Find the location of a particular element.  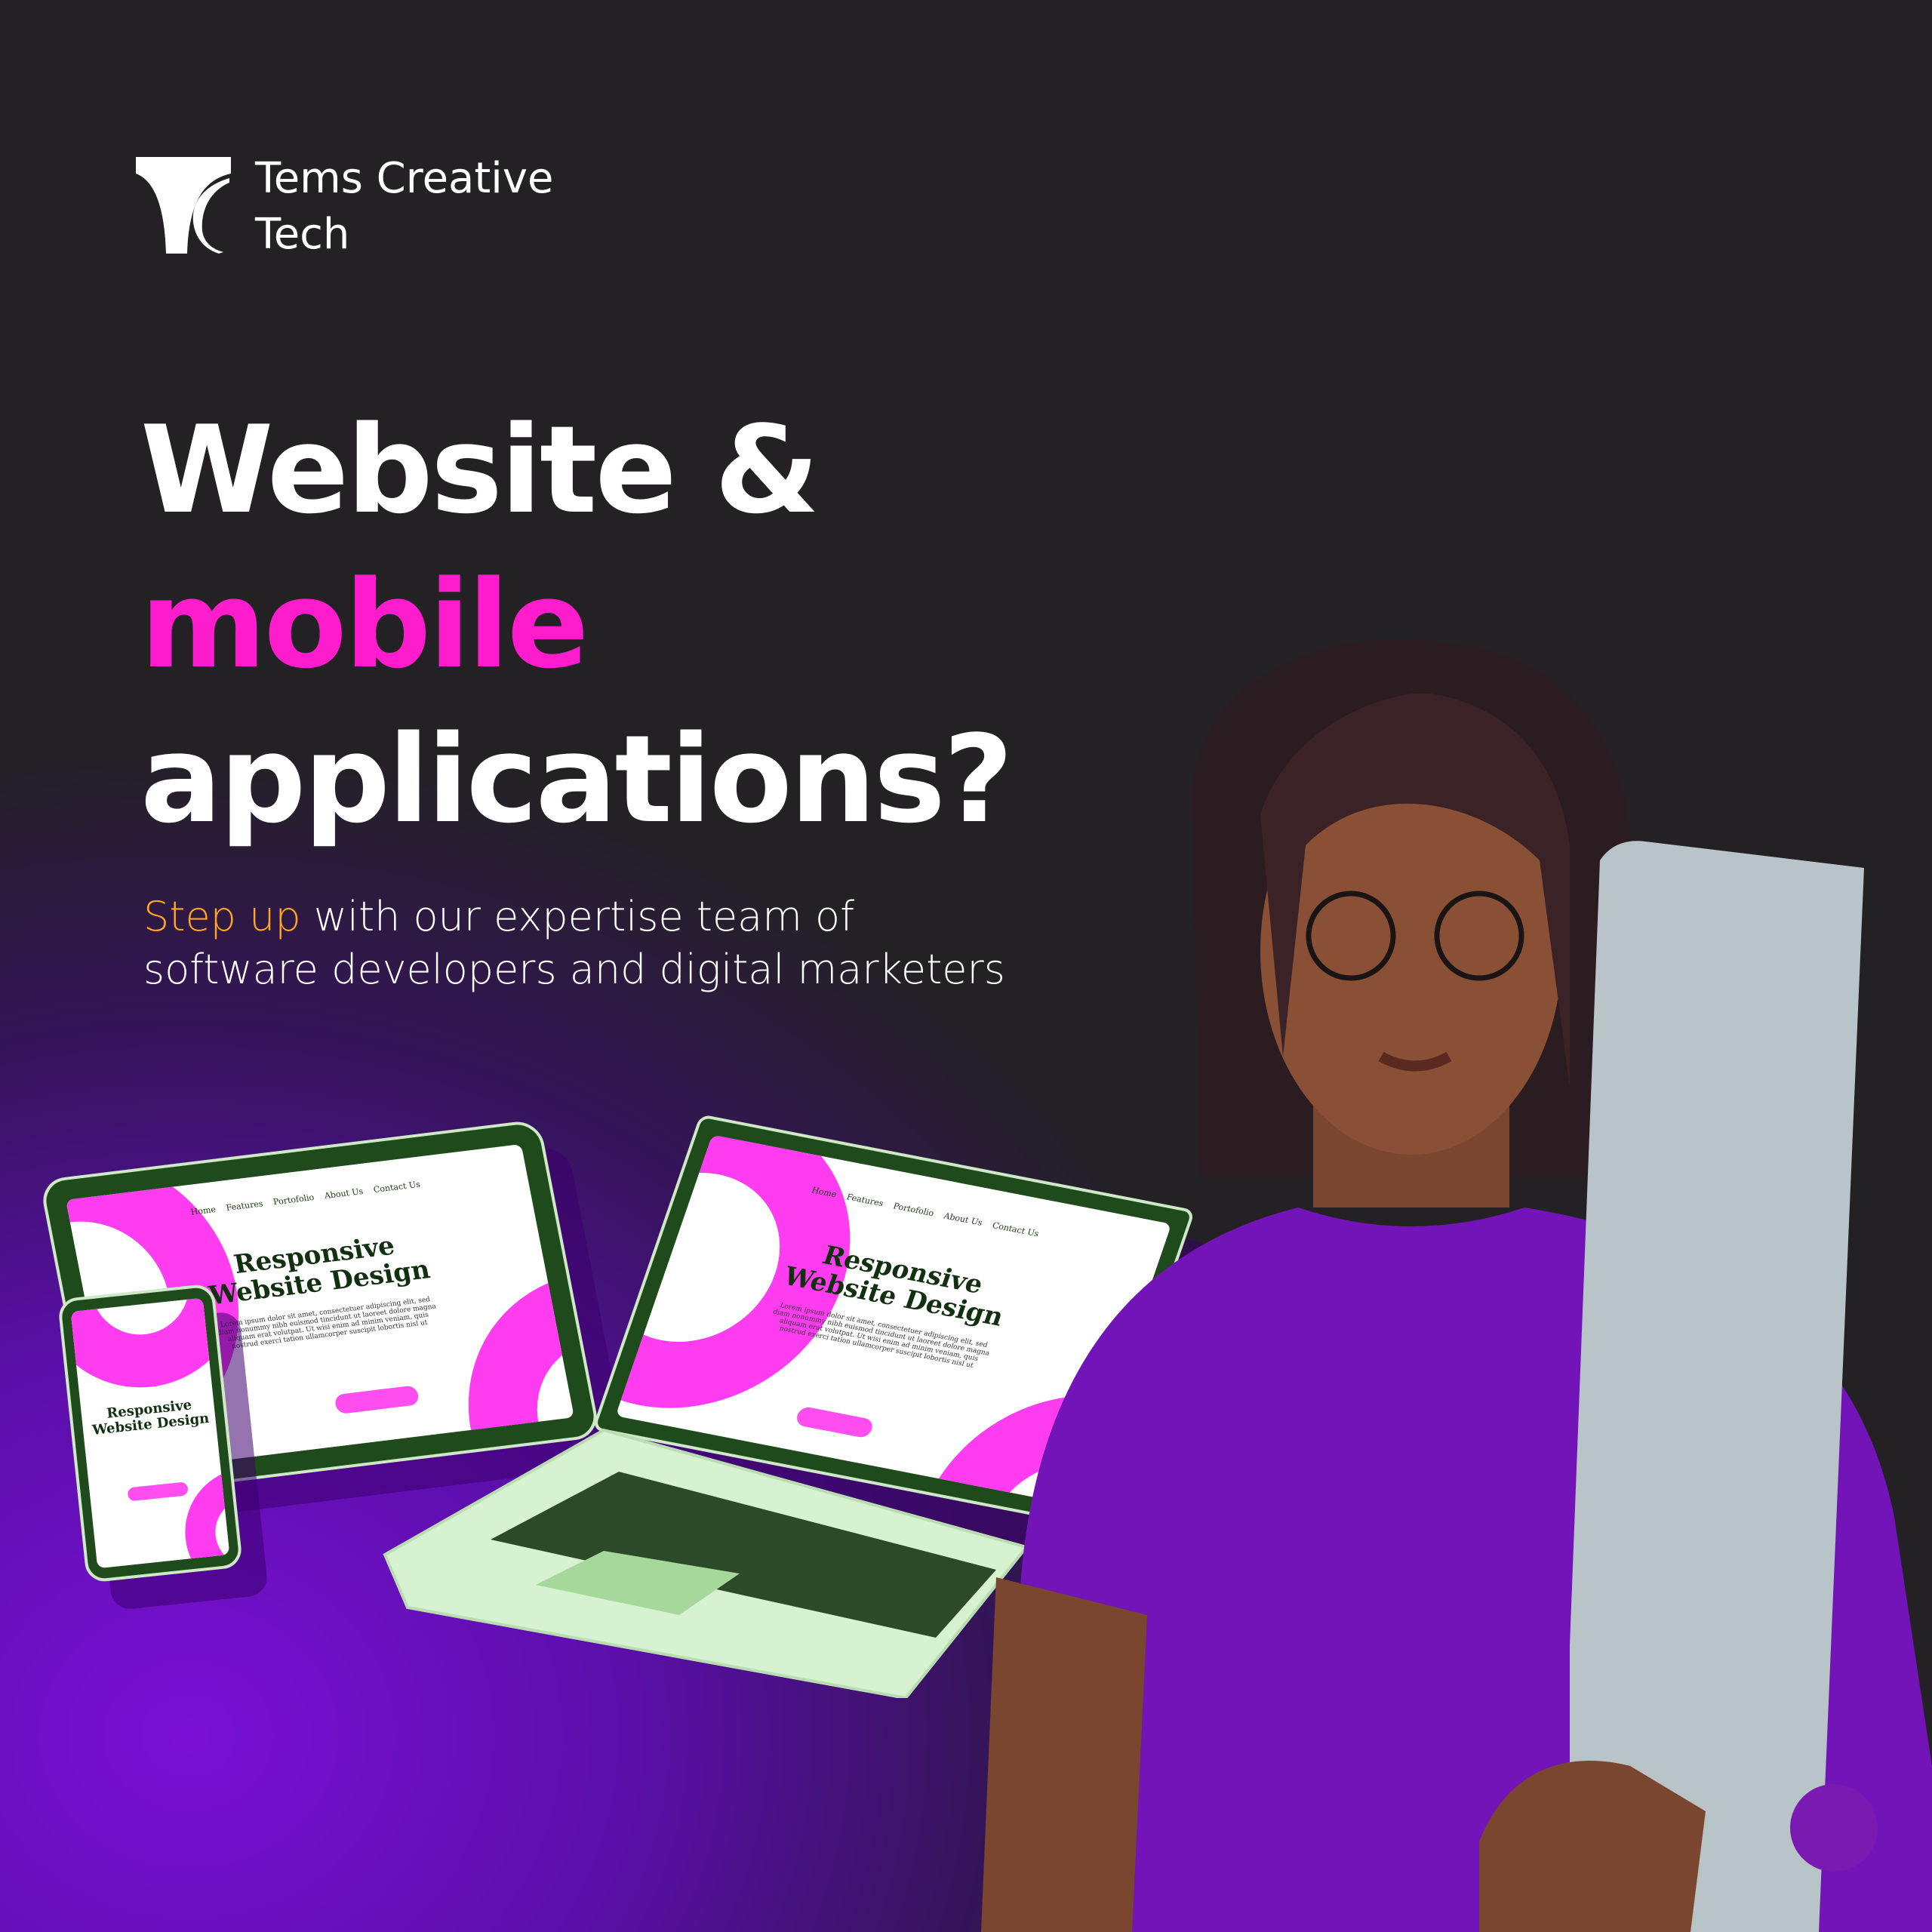

tablet-cta is located at coordinates (377, 1400).